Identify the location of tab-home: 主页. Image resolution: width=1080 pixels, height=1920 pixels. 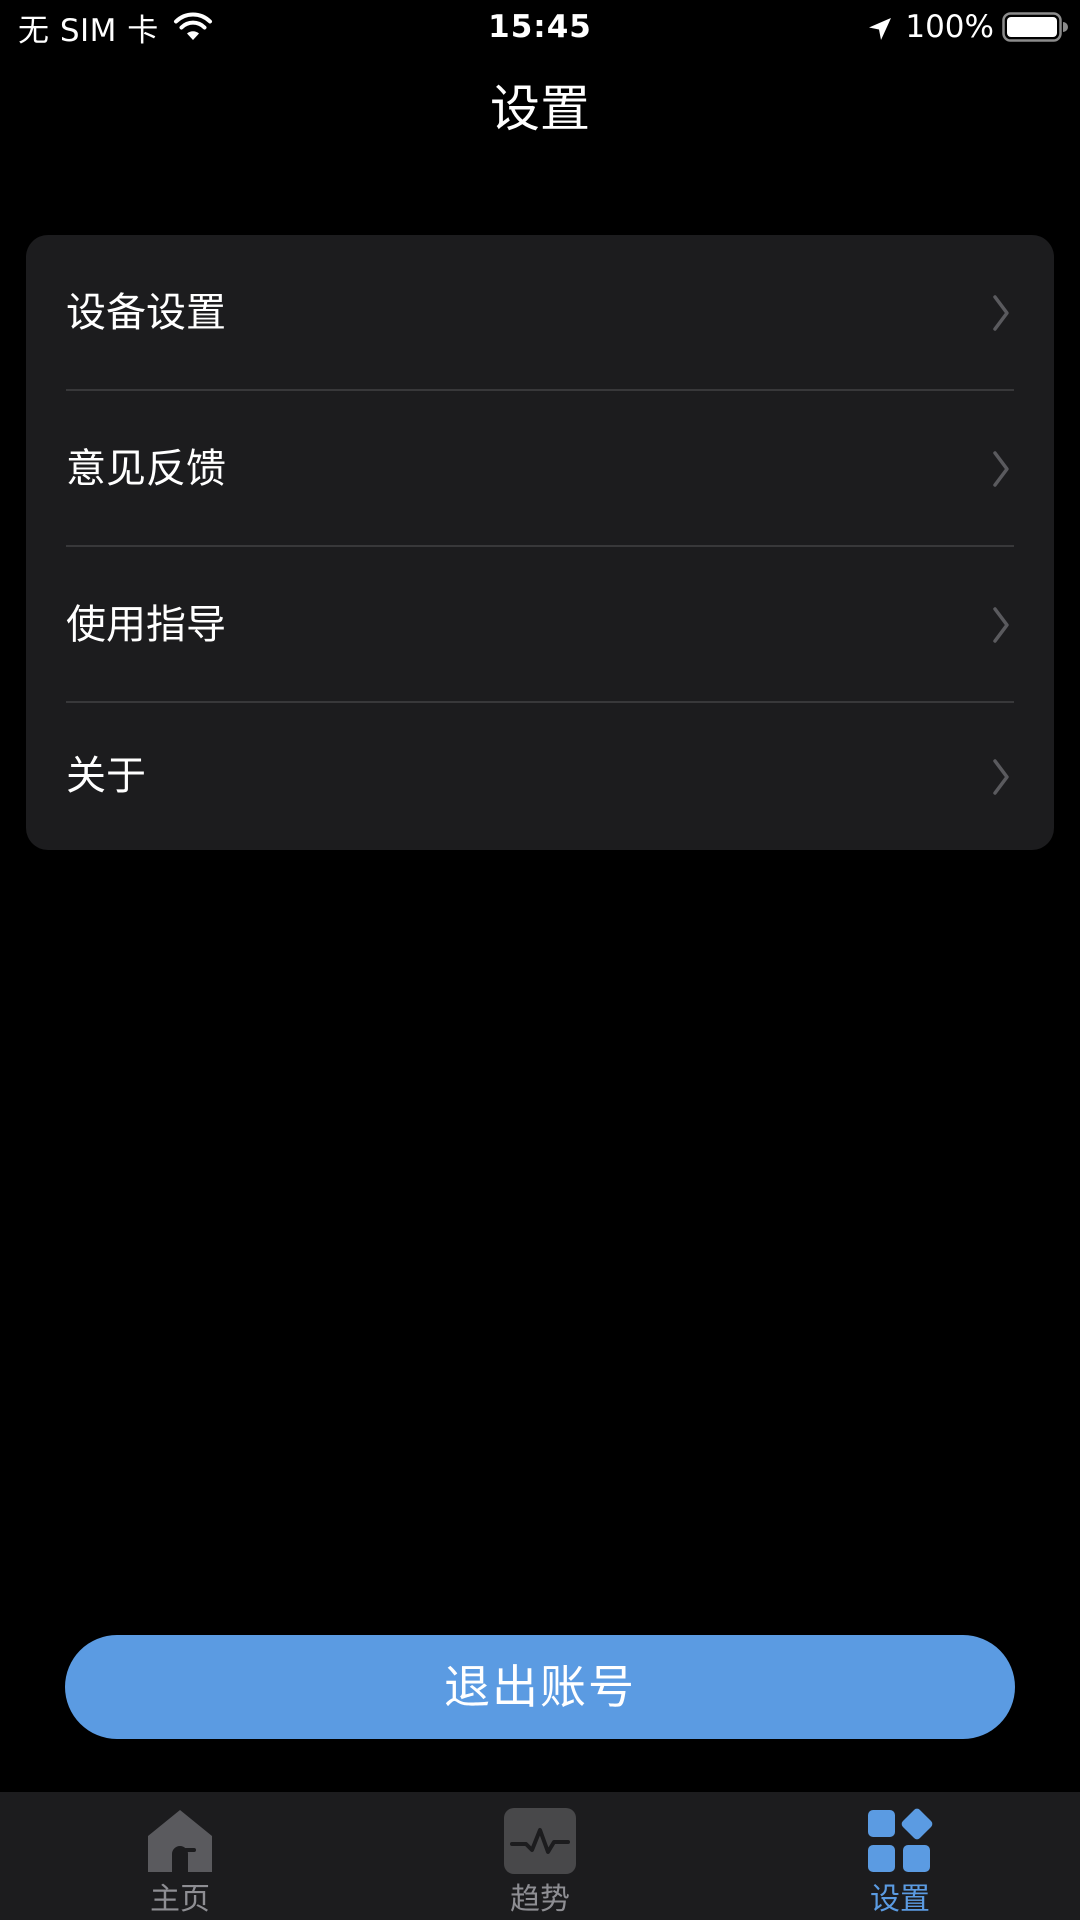
(180, 1856).